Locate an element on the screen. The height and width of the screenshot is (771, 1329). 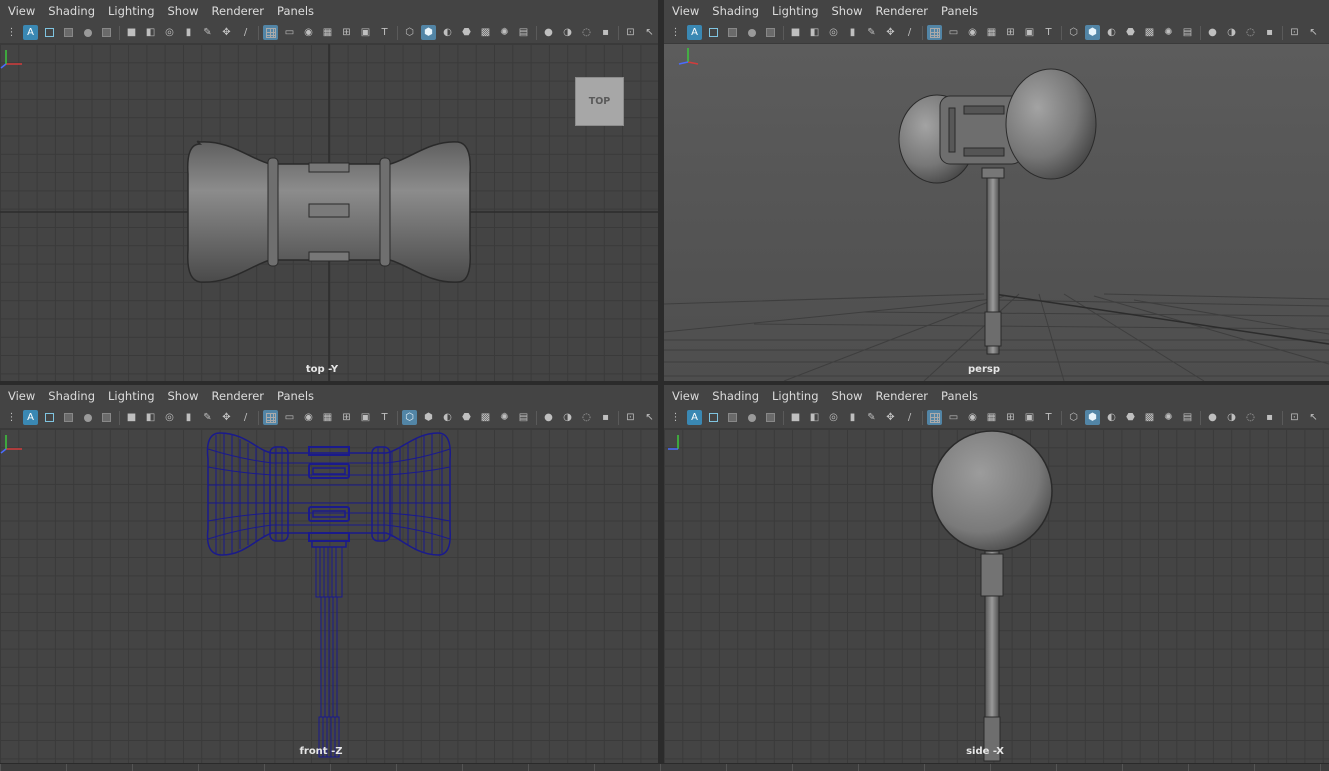
bookmark-icon is located at coordinates (770, 32).